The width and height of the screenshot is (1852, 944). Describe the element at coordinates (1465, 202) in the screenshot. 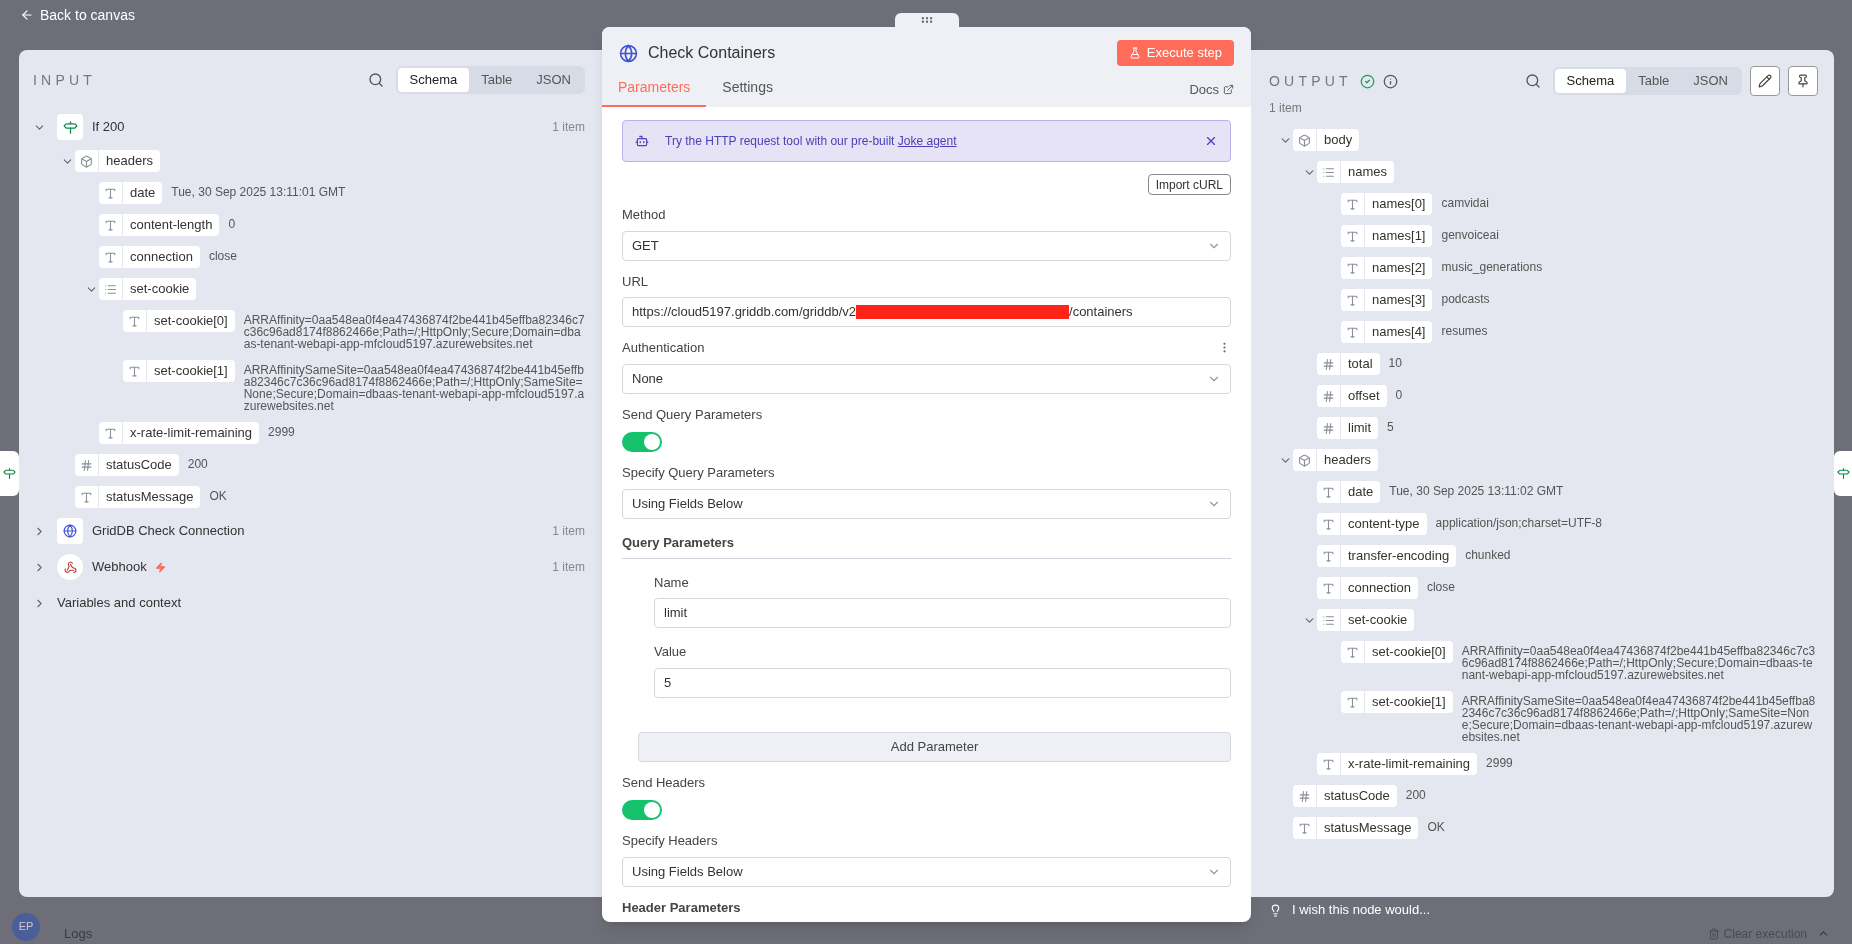

I see `field-value: camvidai` at that location.